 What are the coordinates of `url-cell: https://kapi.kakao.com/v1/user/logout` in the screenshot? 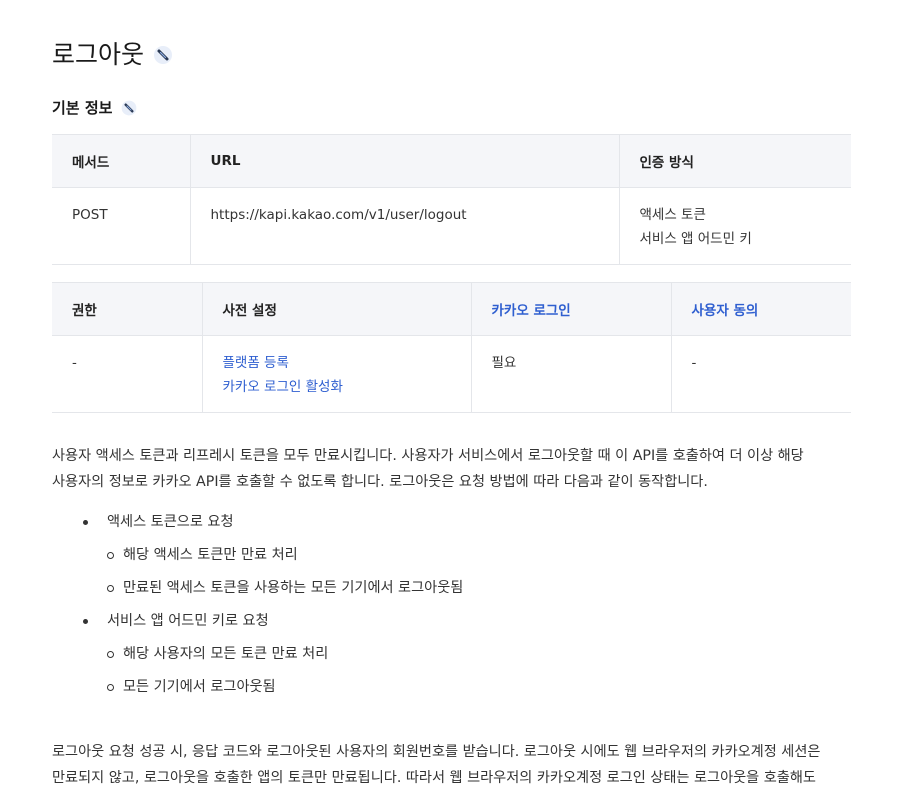 It's located at (404, 226).